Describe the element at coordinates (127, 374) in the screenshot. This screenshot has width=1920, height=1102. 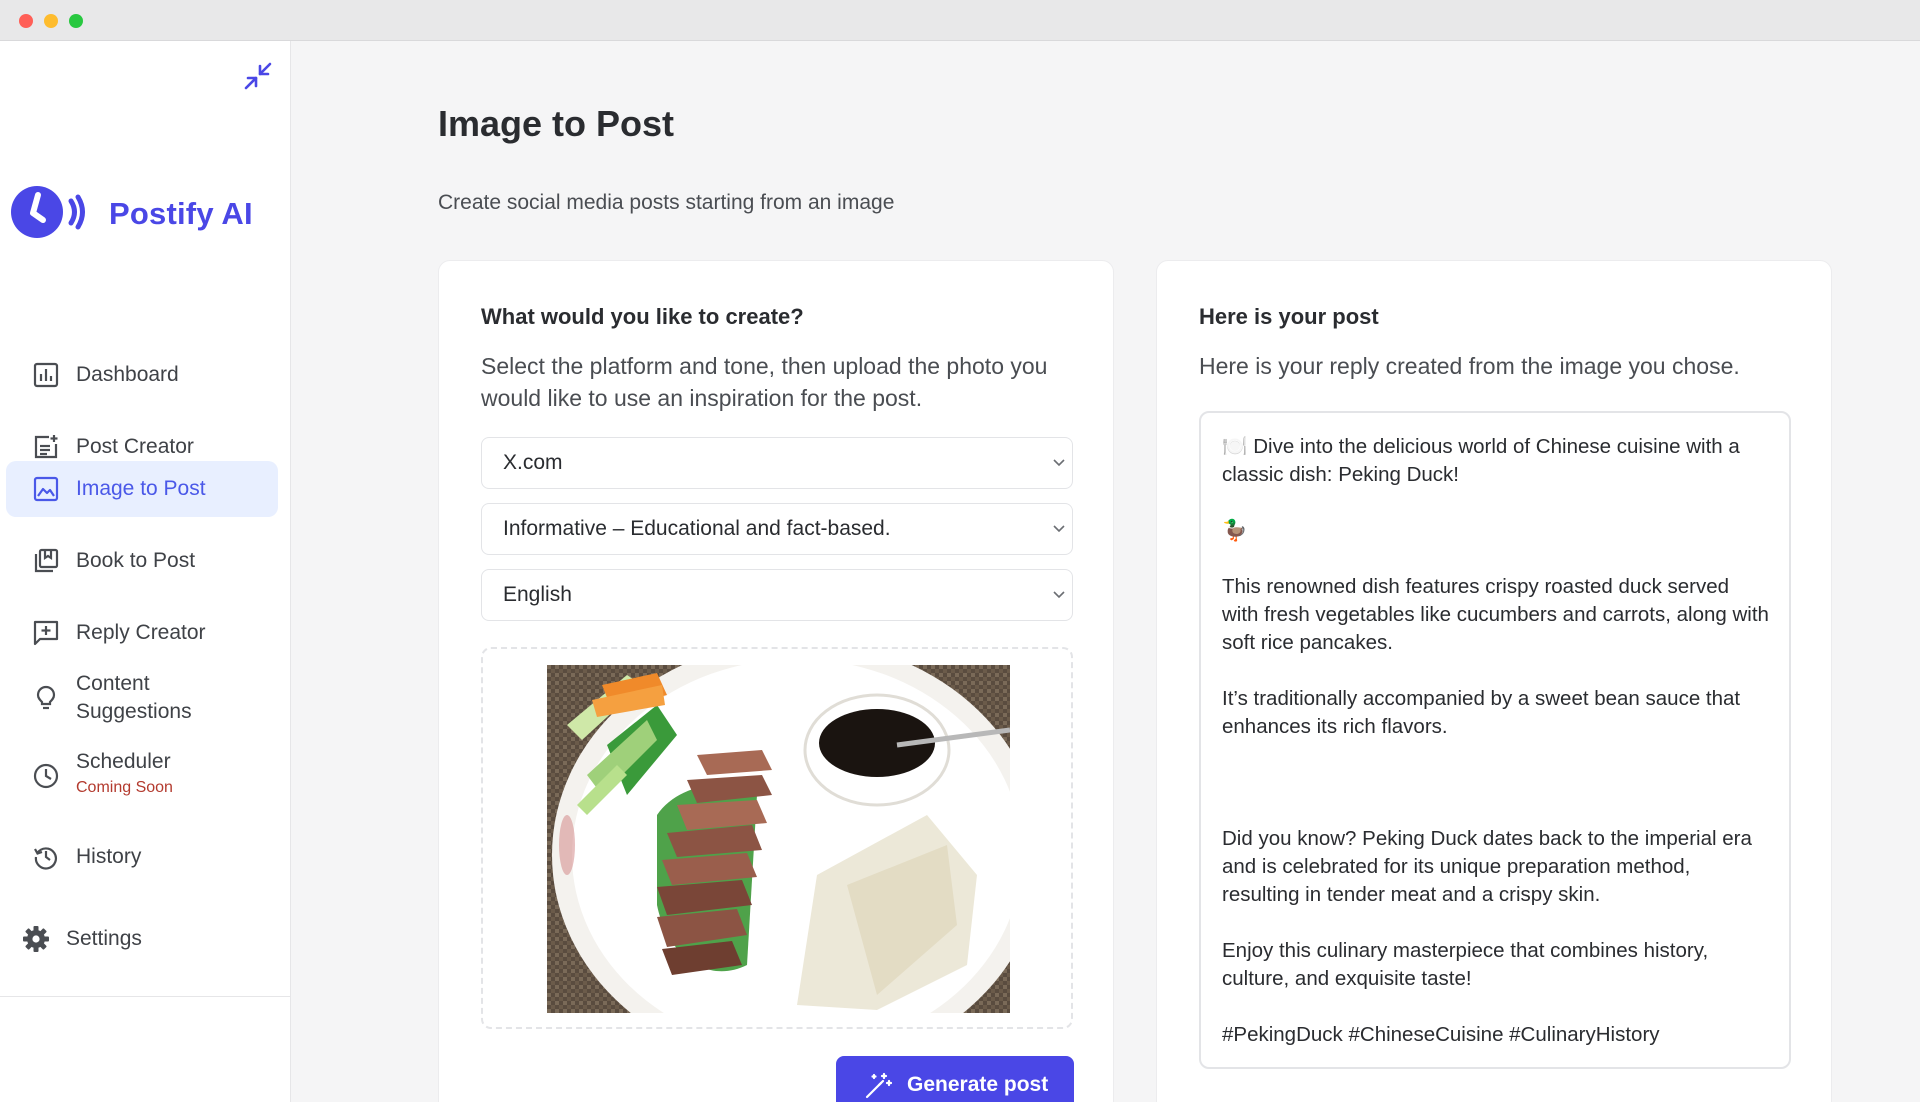
I see `sidebar-item-label: Dashboard` at that location.